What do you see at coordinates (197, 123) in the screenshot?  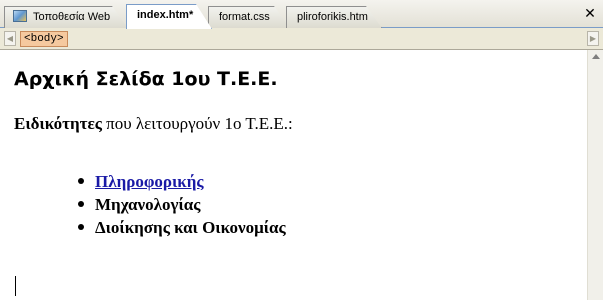 I see `intro-text: που λειτουργούν 1ο Τ.Ε.Ε.:` at bounding box center [197, 123].